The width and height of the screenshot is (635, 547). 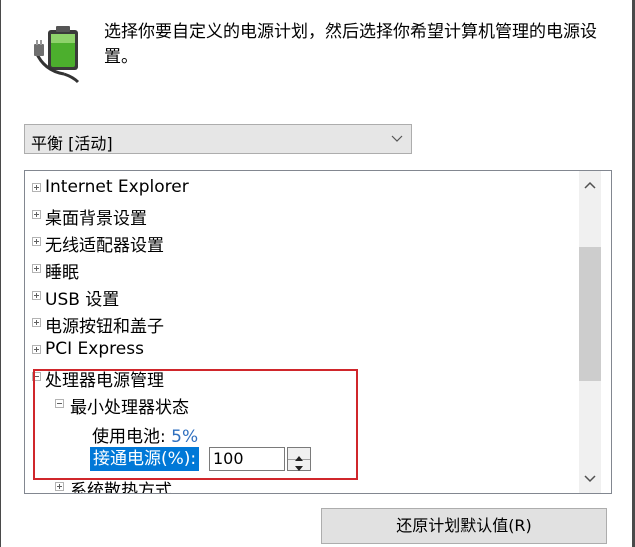 I want to click on chevron-down-icon, so click(x=397, y=138).